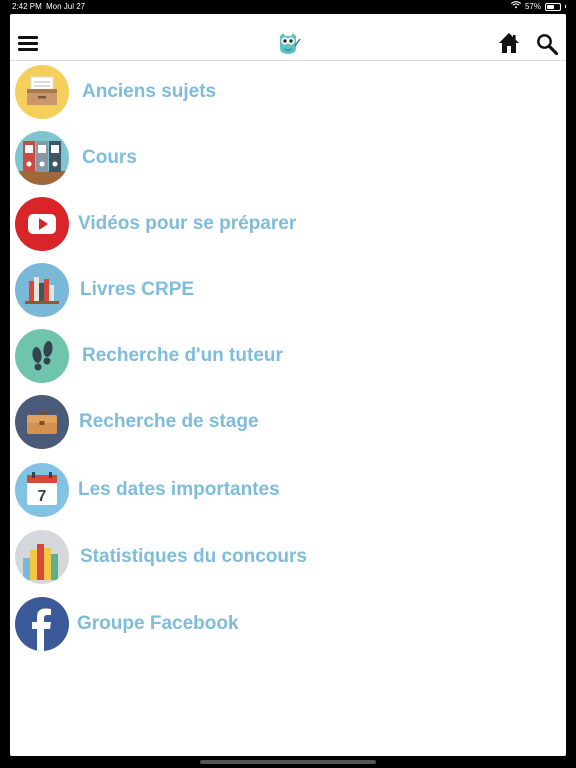 The width and height of the screenshot is (576, 768). I want to click on menu-item-anciens-sujets: Anciens sujets, so click(288, 92).